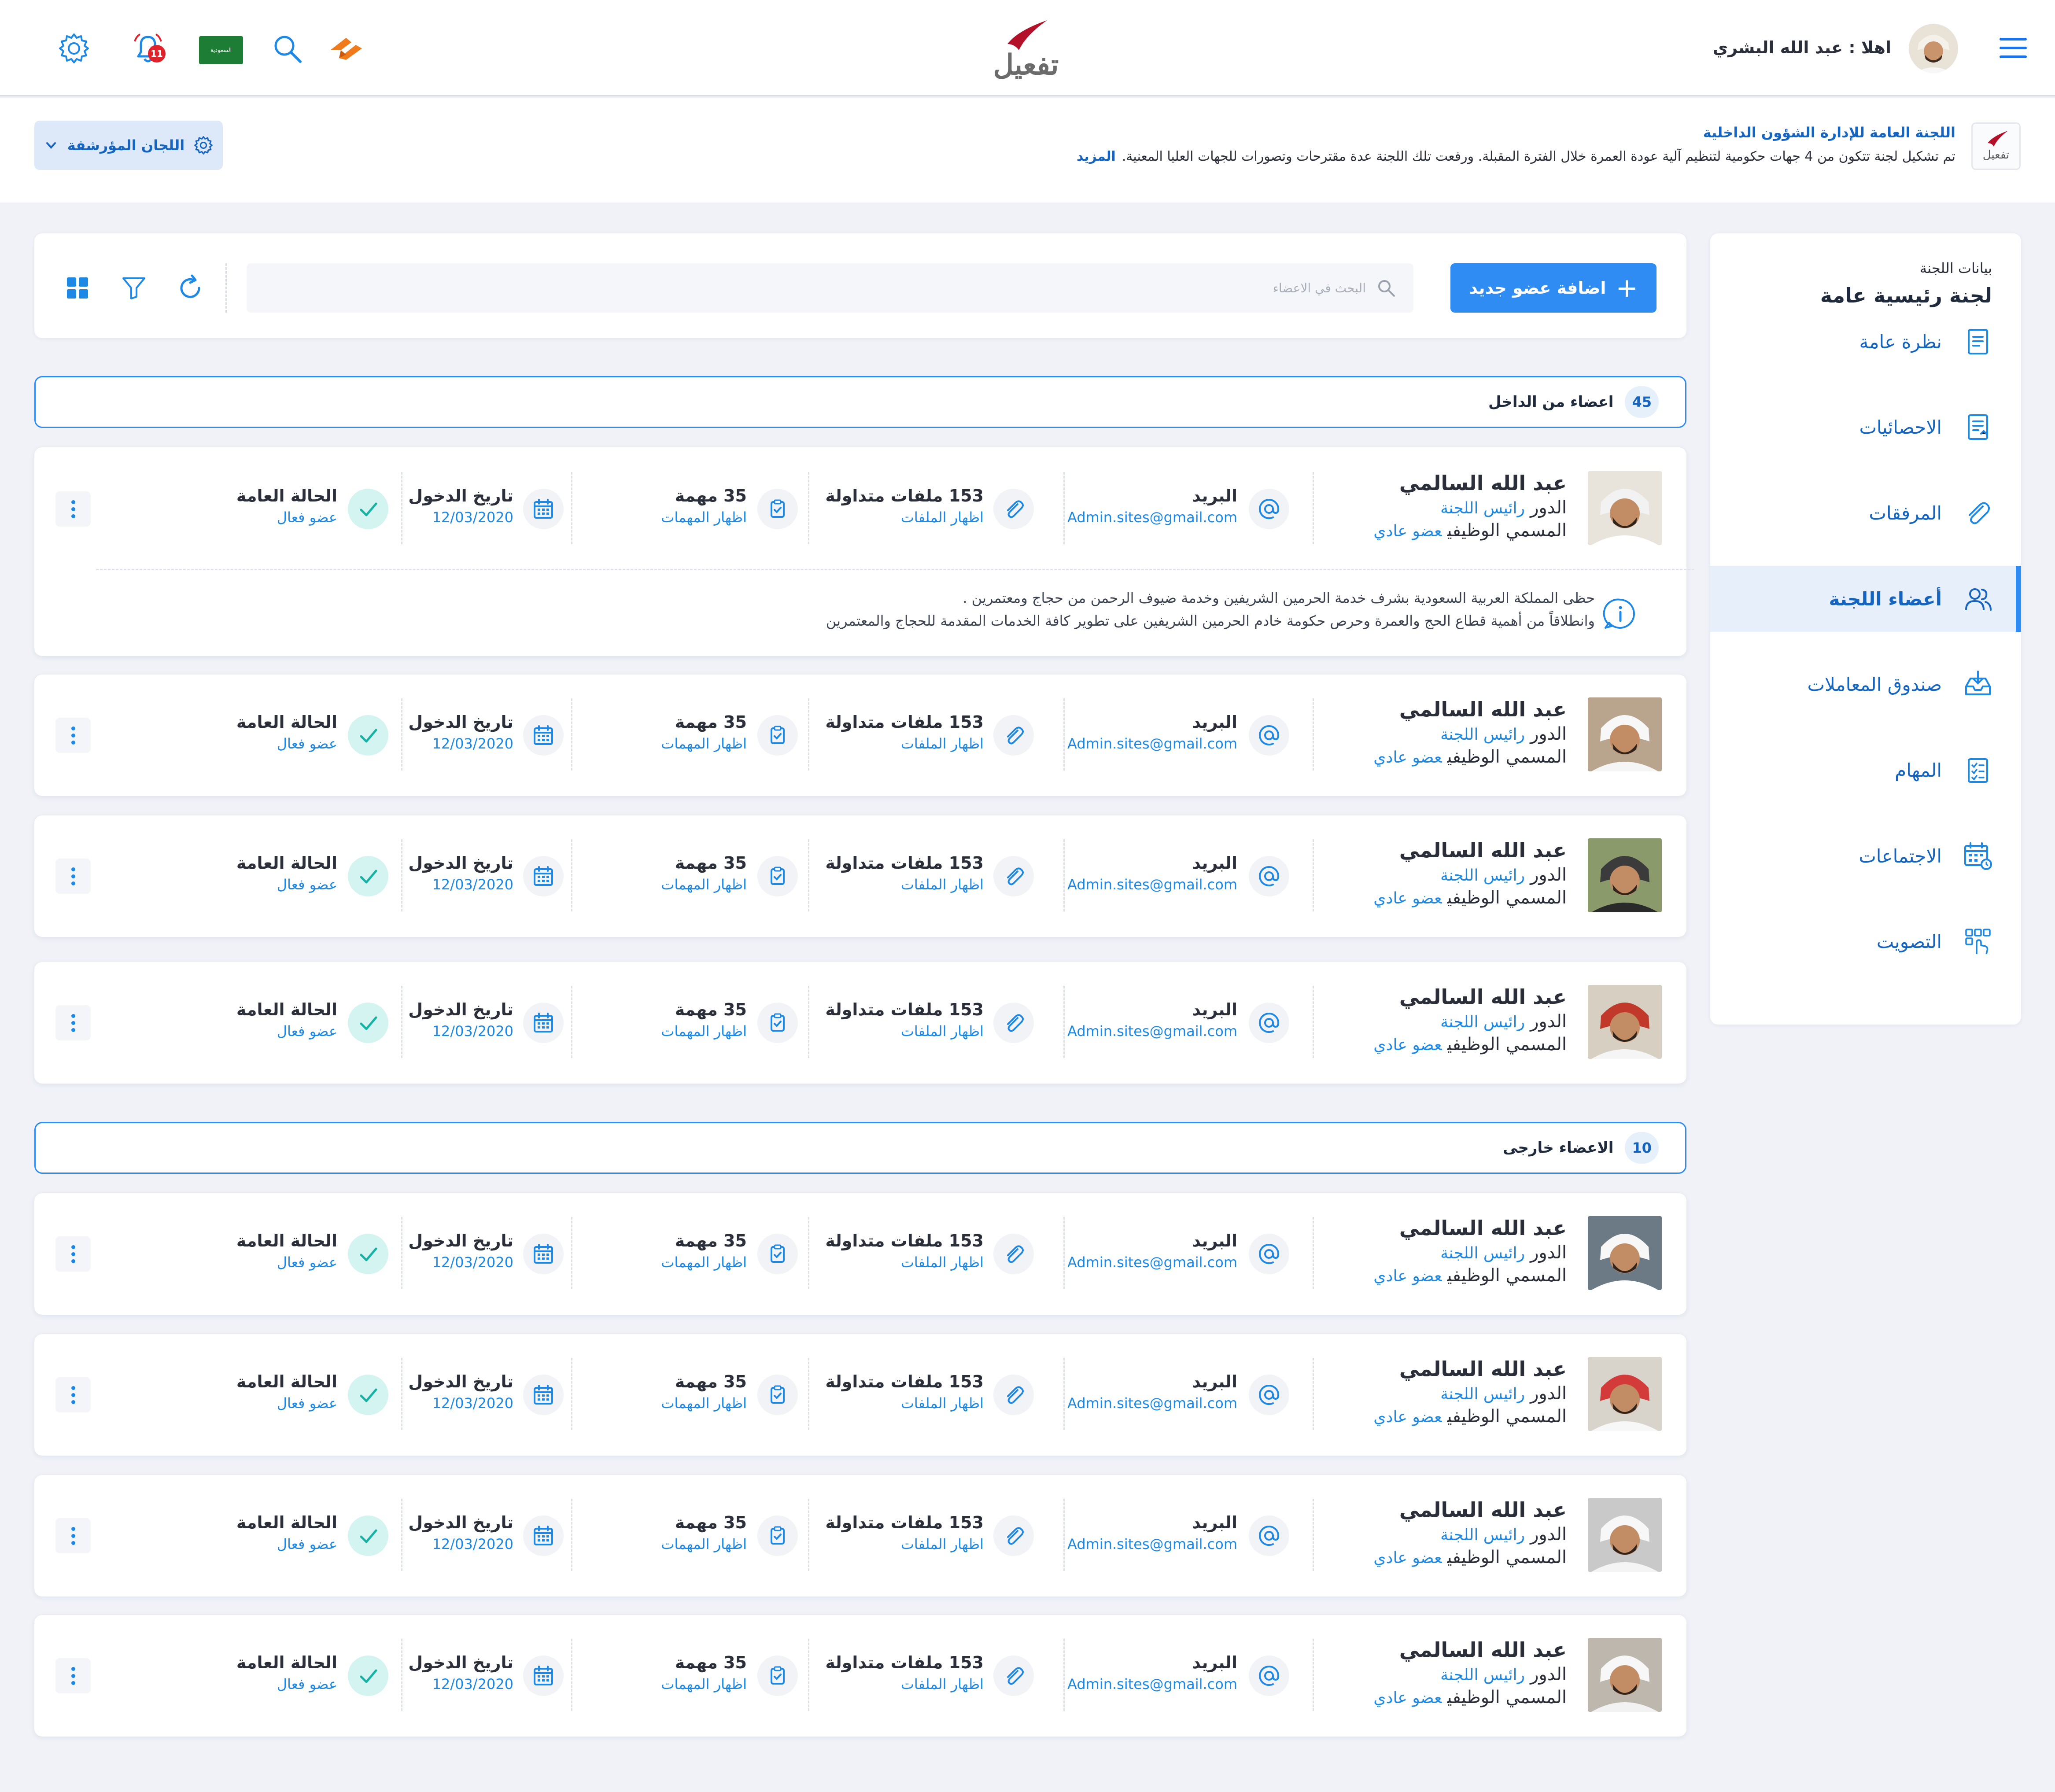 The width and height of the screenshot is (2055, 1792). I want to click on committee-title: اللجنة العامة للإدارة الشؤون الداخلية, so click(1829, 132).